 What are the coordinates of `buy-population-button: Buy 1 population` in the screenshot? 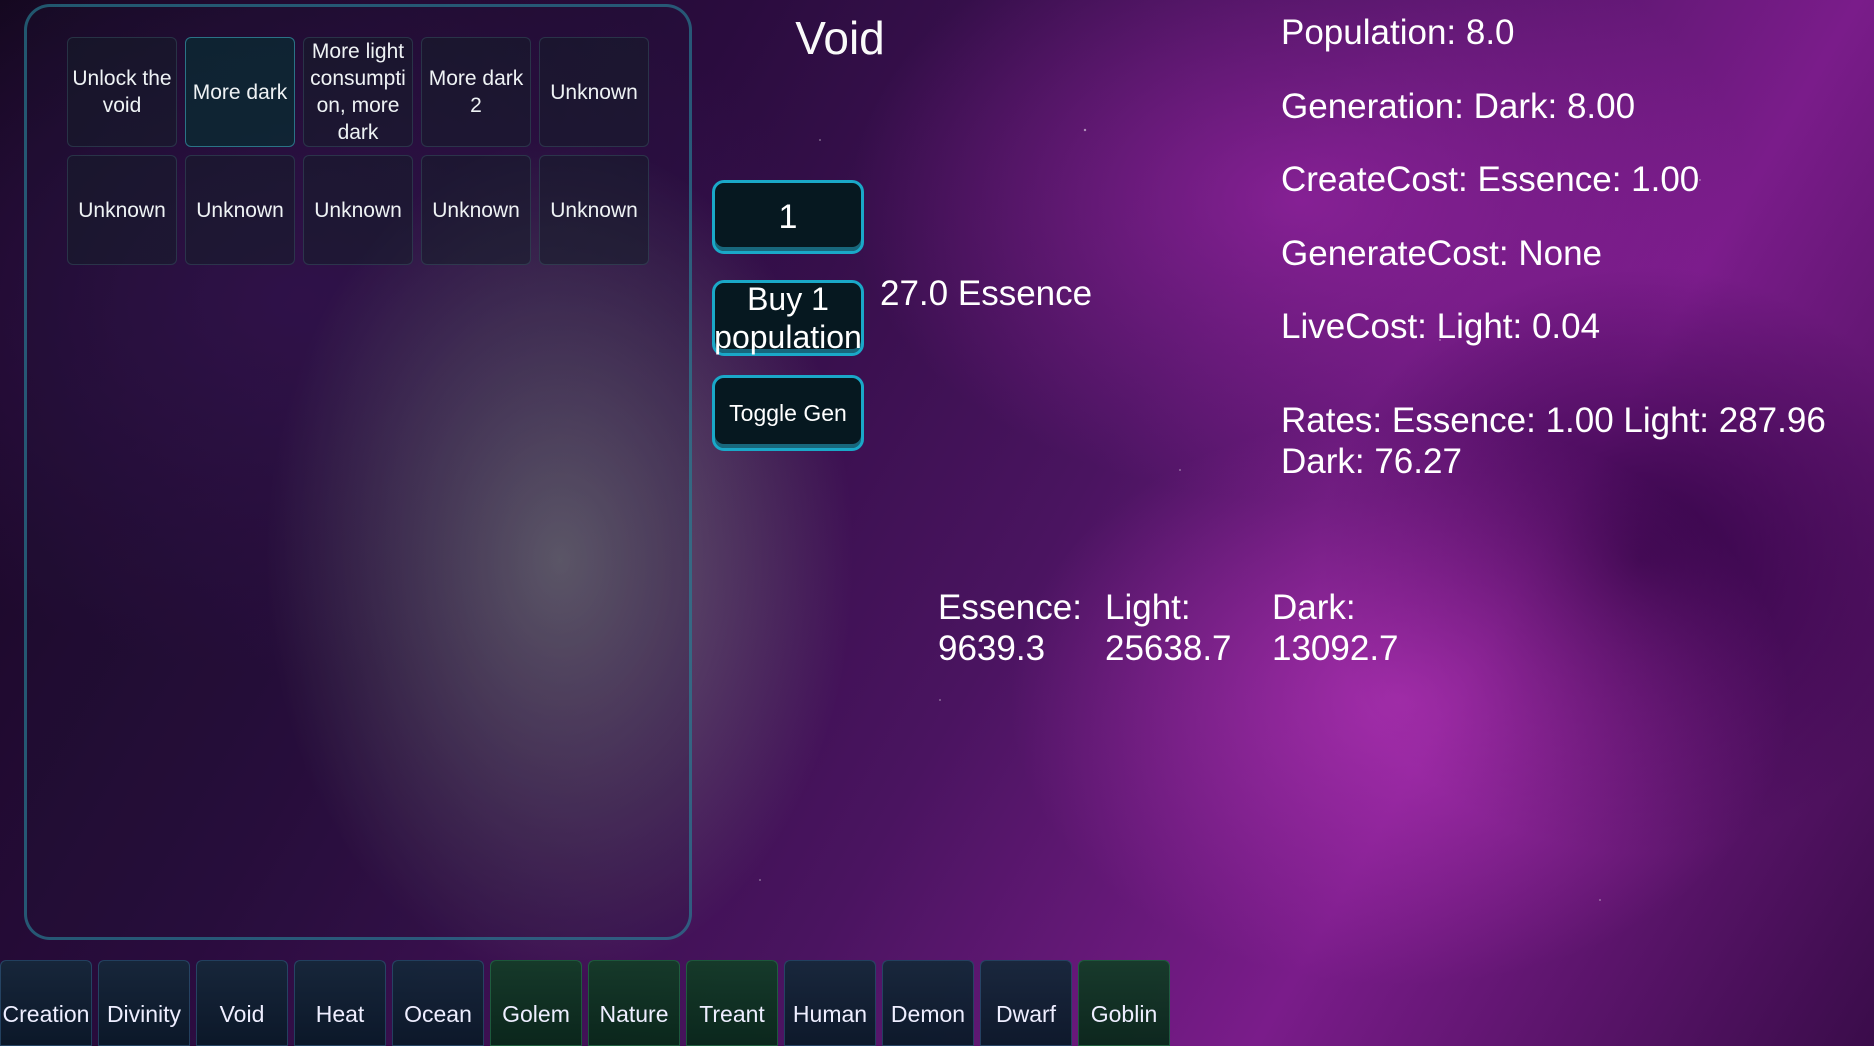 It's located at (788, 318).